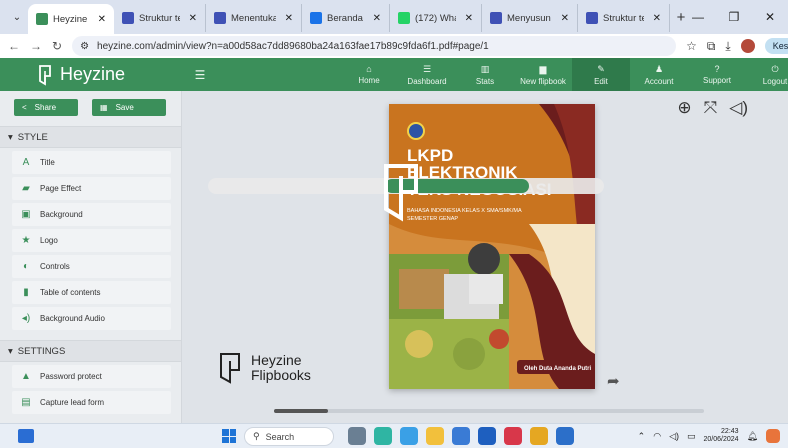 This screenshot has height=448, width=788. Describe the element at coordinates (91, 240) in the screenshot. I see `sidebar-item-logo: ★ Logo` at that location.